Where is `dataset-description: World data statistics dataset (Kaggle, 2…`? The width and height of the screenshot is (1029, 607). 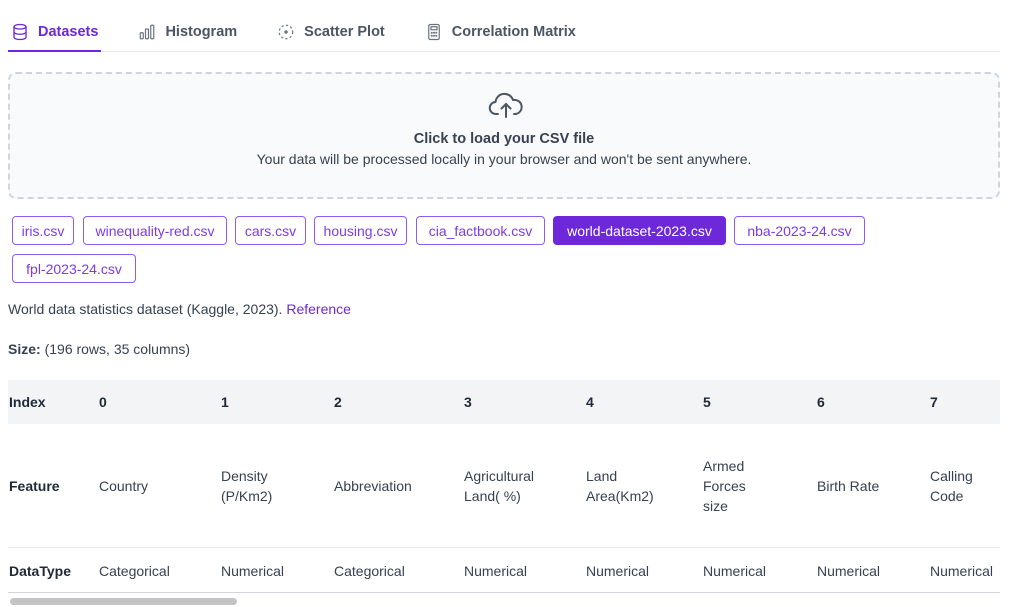
dataset-description: World data statistics dataset (Kaggle, 2… is located at coordinates (179, 309).